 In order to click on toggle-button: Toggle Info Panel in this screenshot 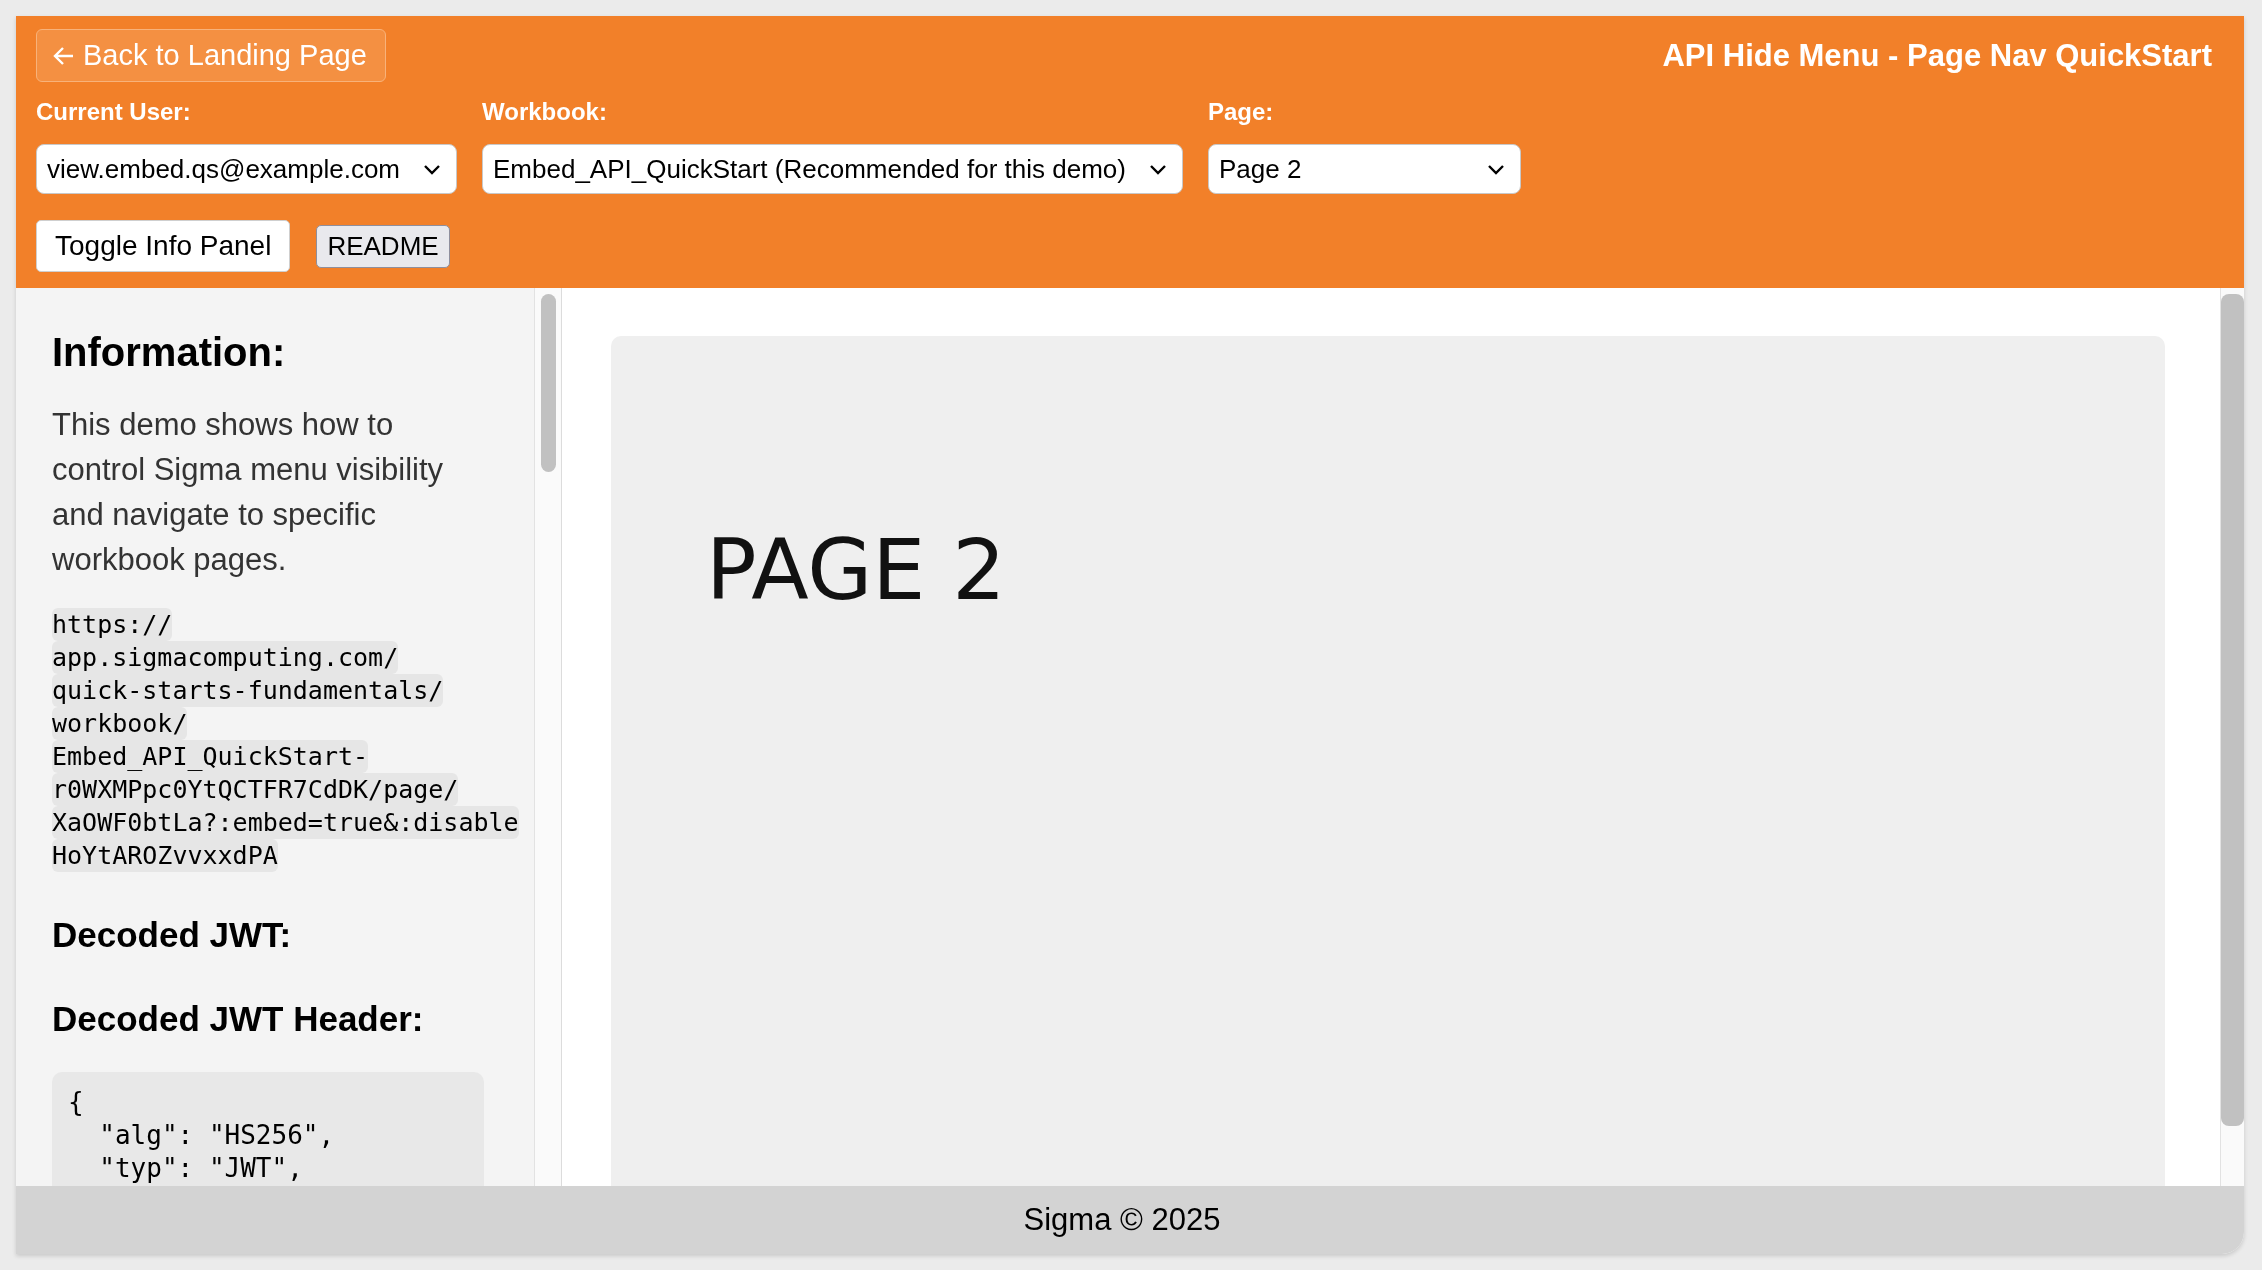, I will do `click(163, 246)`.